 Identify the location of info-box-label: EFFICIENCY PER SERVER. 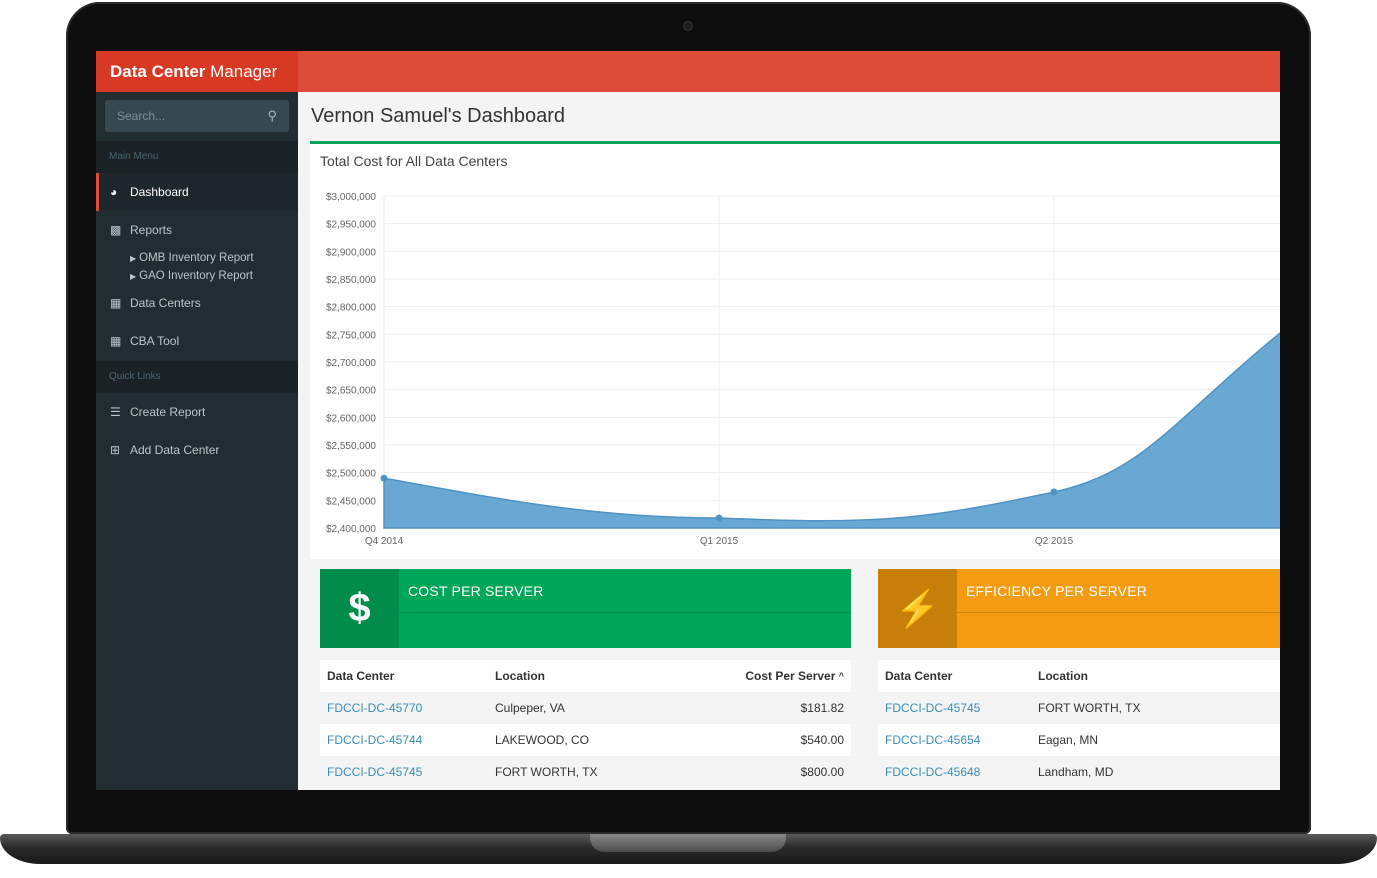
(1057, 591).